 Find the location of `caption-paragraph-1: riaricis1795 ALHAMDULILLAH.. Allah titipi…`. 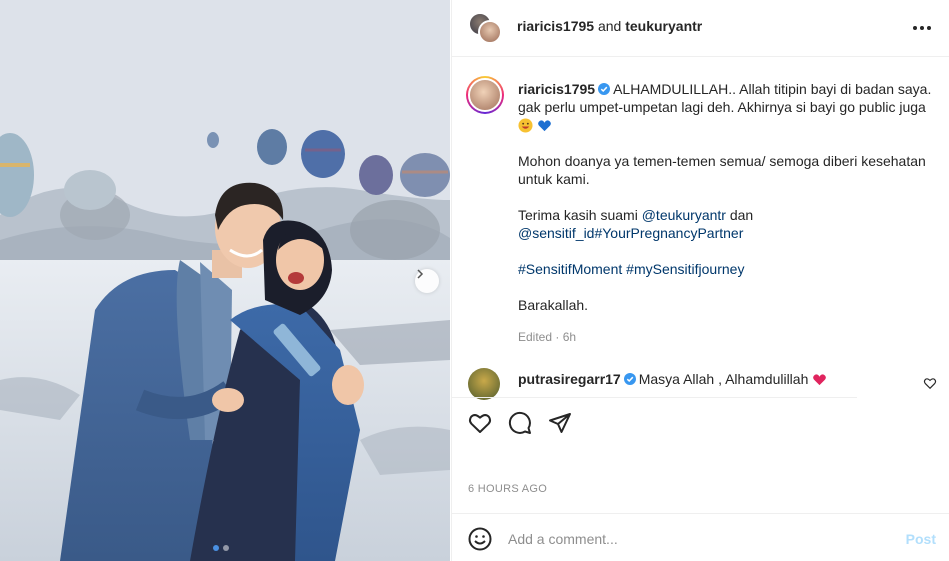

caption-paragraph-1: riaricis1795 ALHAMDULILLAH.. Allah titipi… is located at coordinates (728, 107).